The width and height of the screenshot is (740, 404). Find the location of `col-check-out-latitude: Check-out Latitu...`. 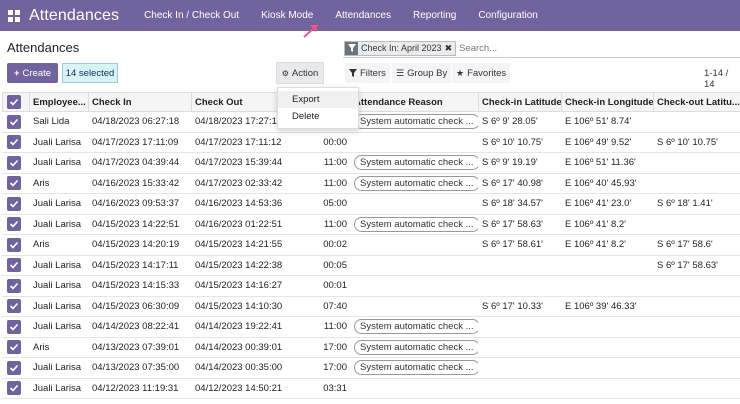

col-check-out-latitude: Check-out Latitu... is located at coordinates (696, 102).